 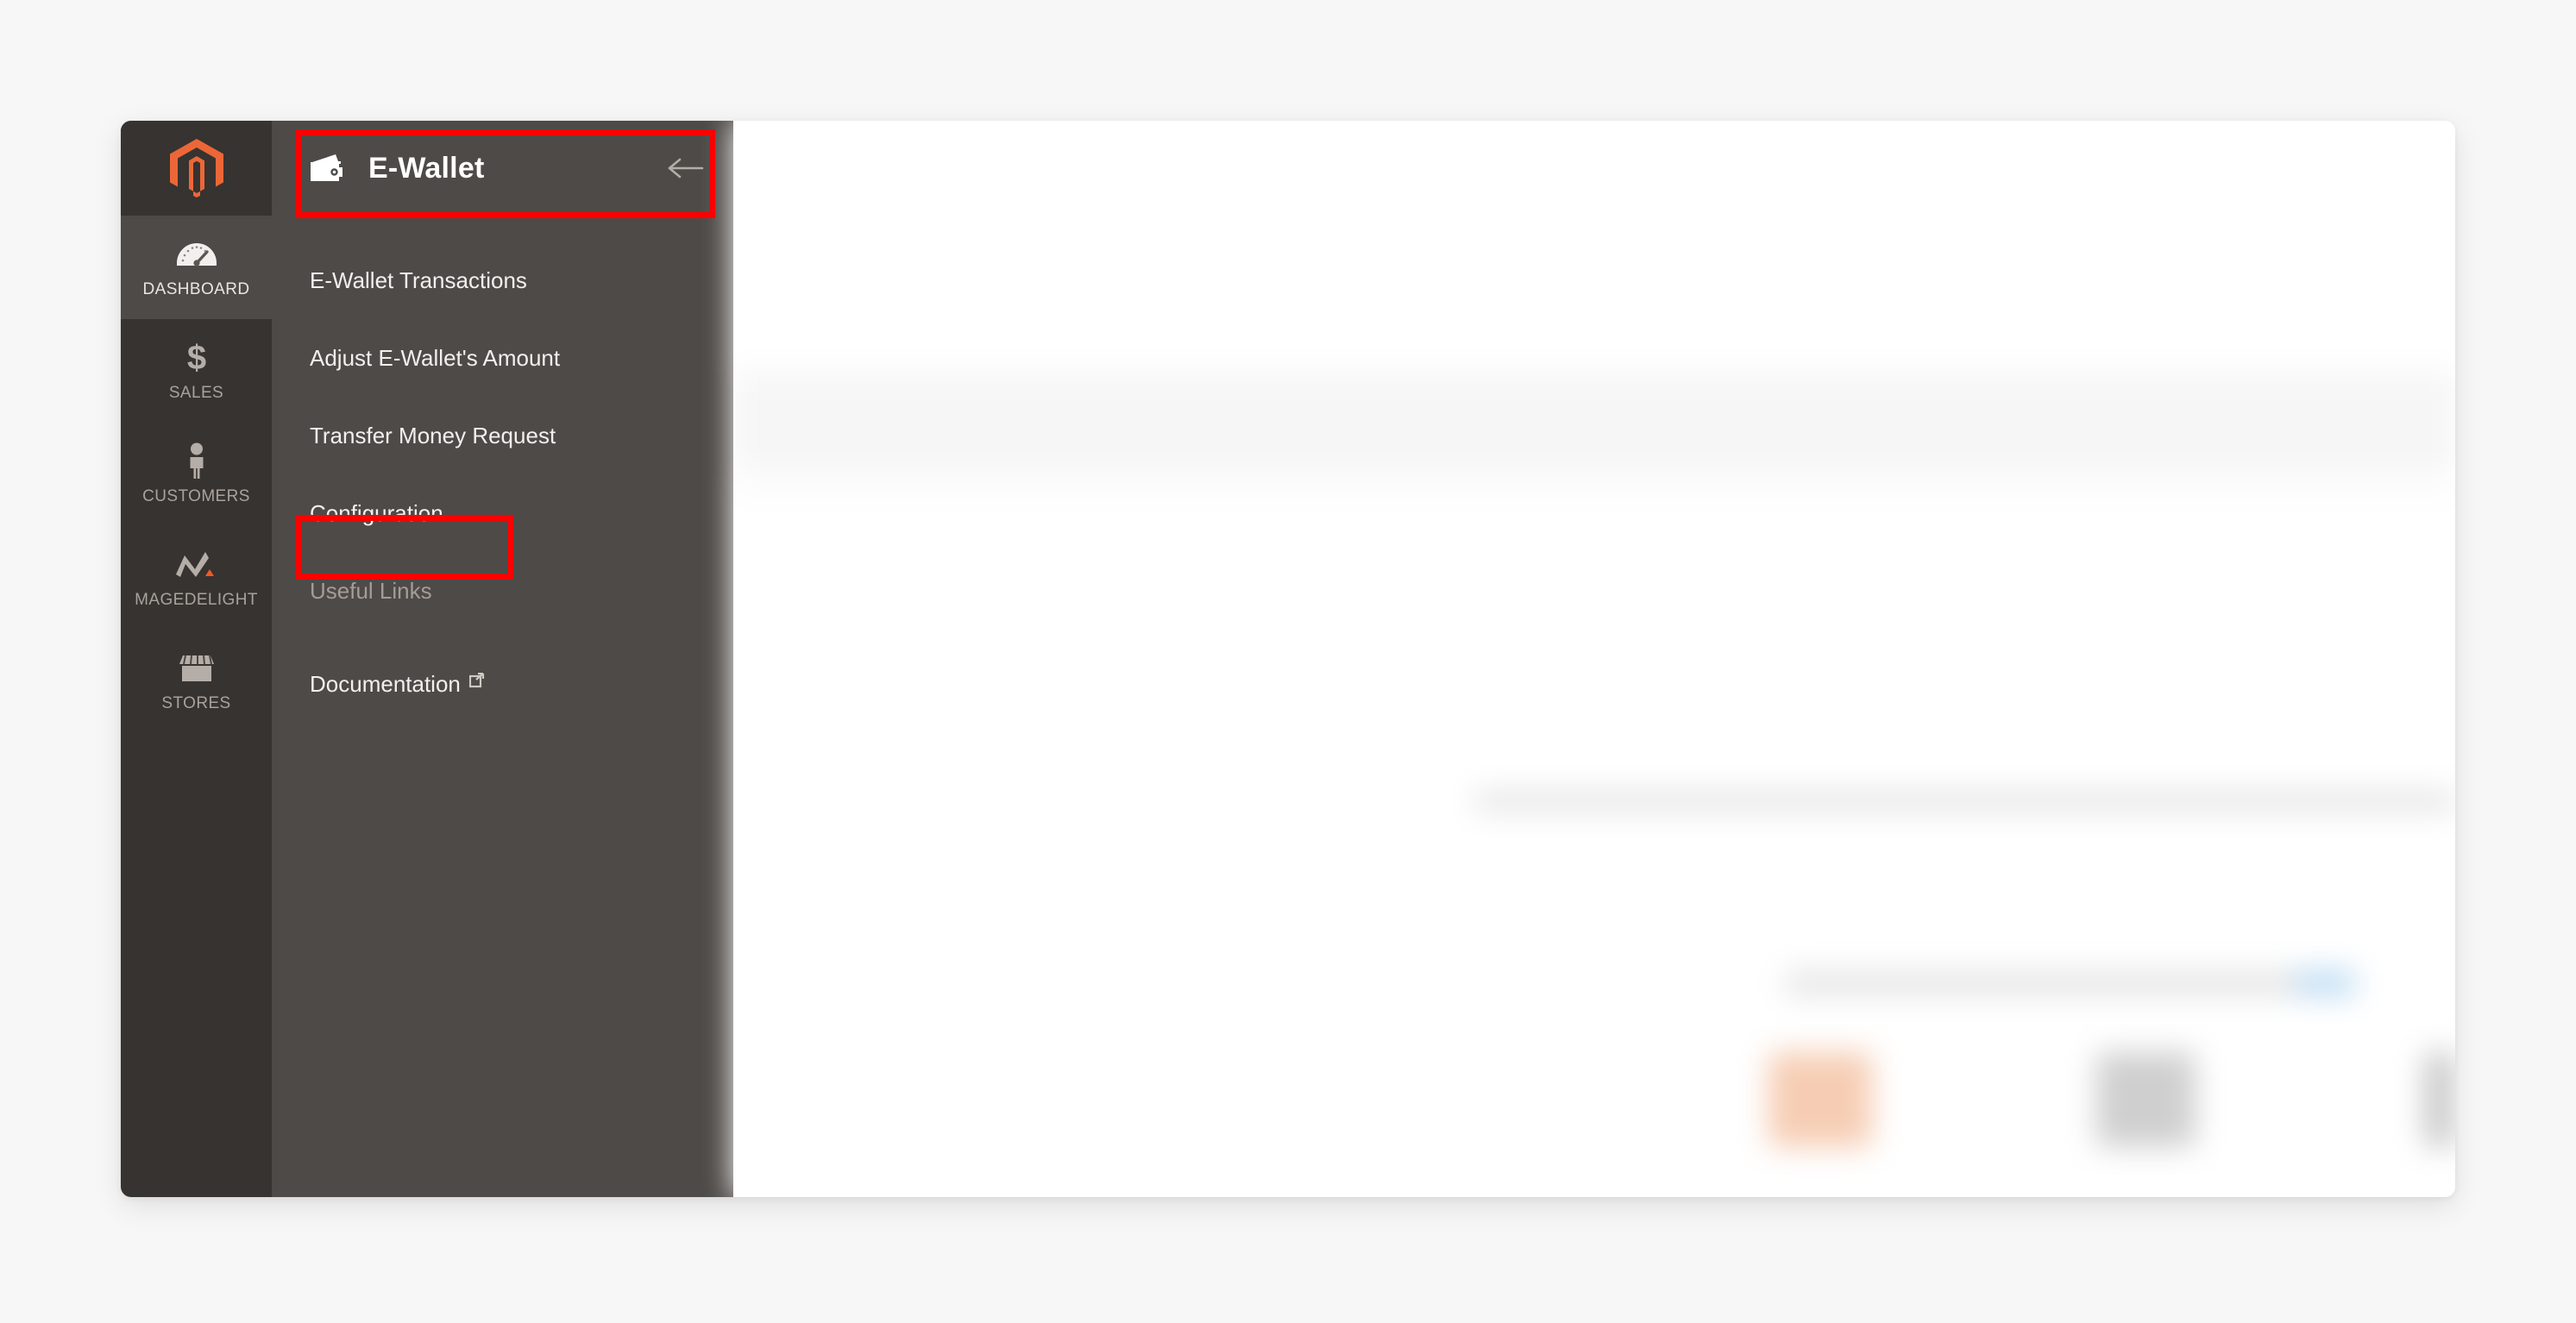 I want to click on storefront-icon, so click(x=197, y=668).